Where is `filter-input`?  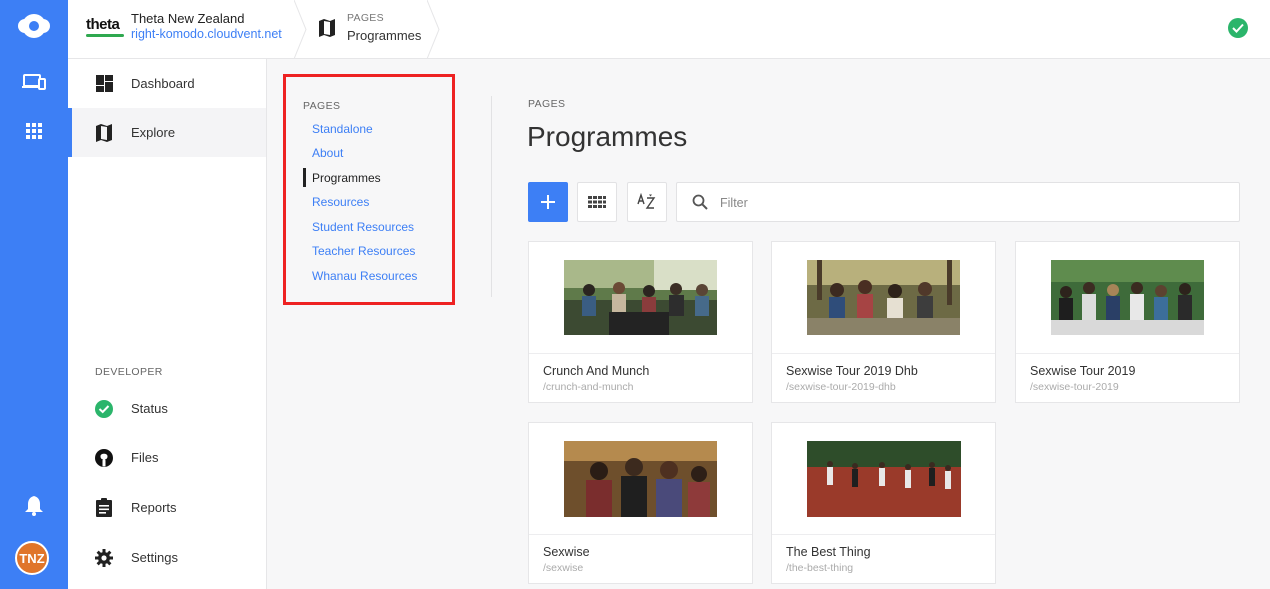
filter-input is located at coordinates (970, 203).